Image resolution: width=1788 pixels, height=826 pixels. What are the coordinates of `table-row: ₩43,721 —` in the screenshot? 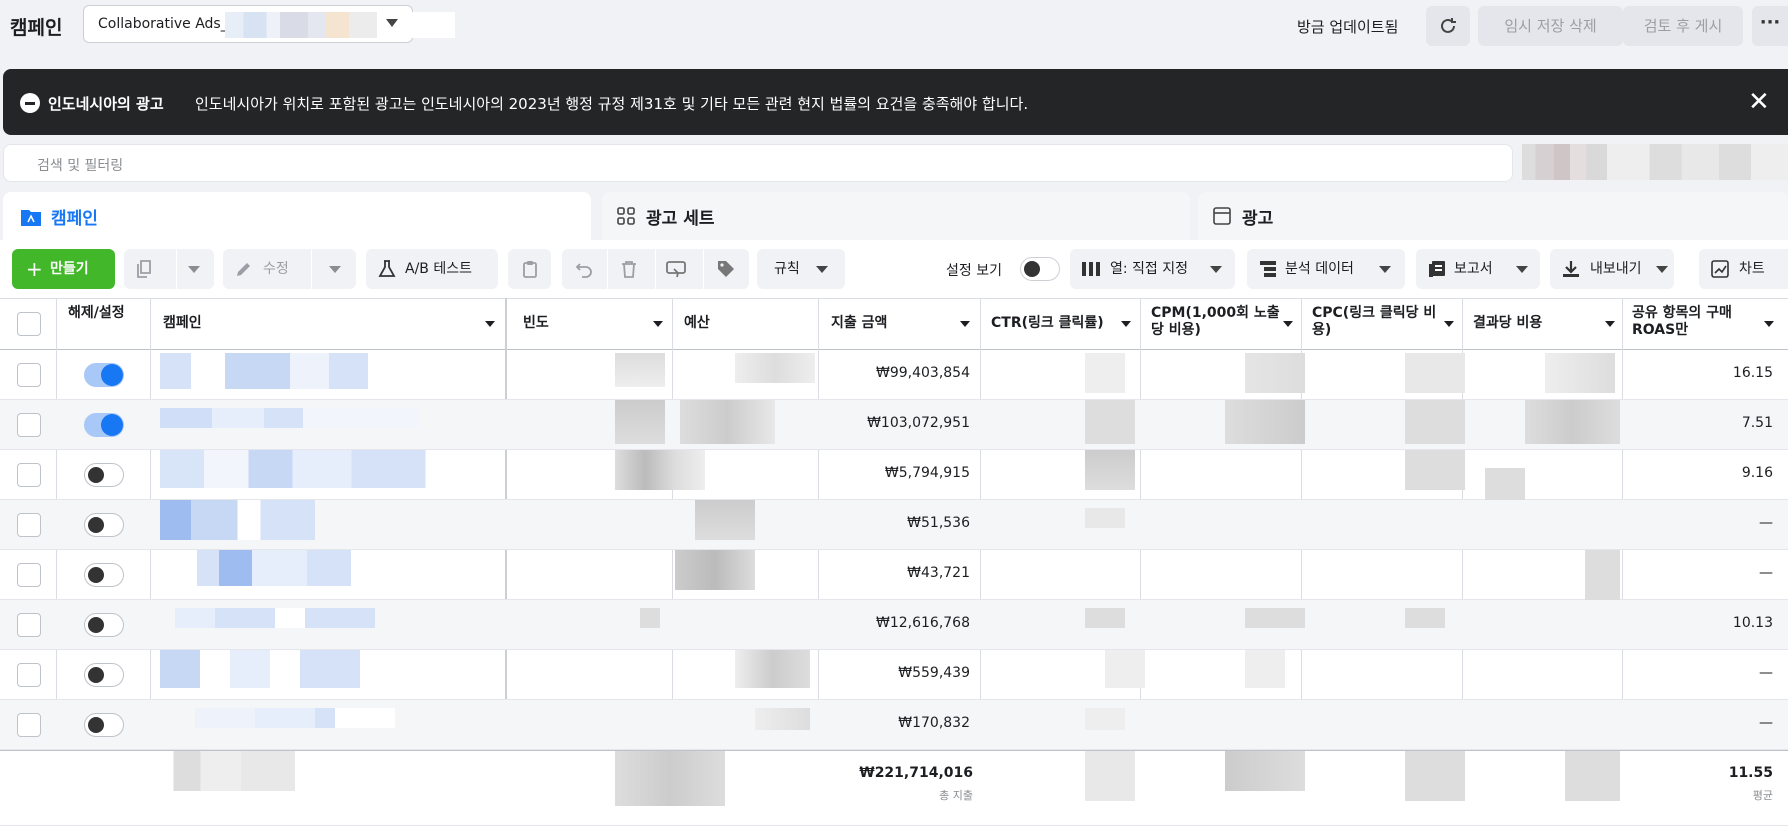 It's located at (894, 575).